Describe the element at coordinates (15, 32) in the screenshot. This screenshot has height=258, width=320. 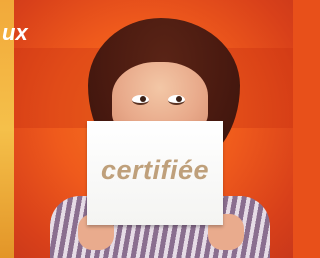
I see `headline-text: ux` at that location.